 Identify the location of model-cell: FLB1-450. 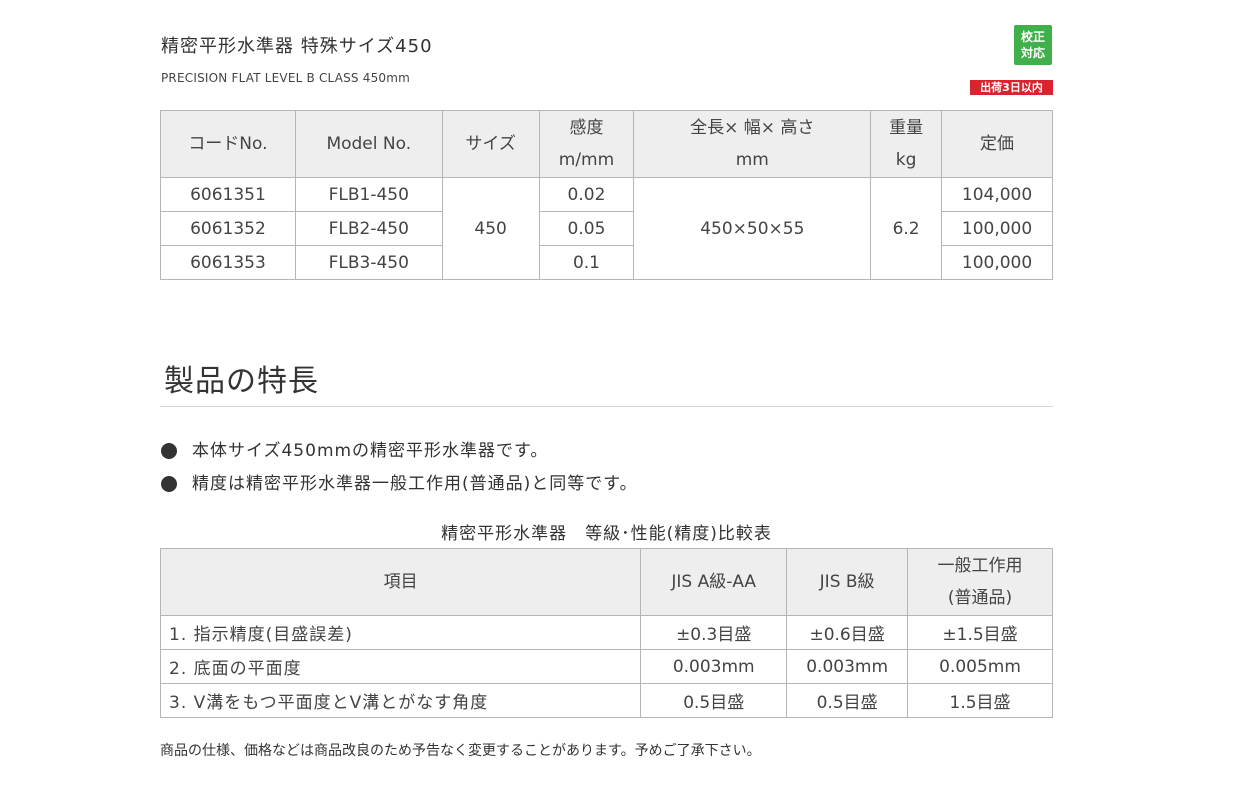
(368, 194).